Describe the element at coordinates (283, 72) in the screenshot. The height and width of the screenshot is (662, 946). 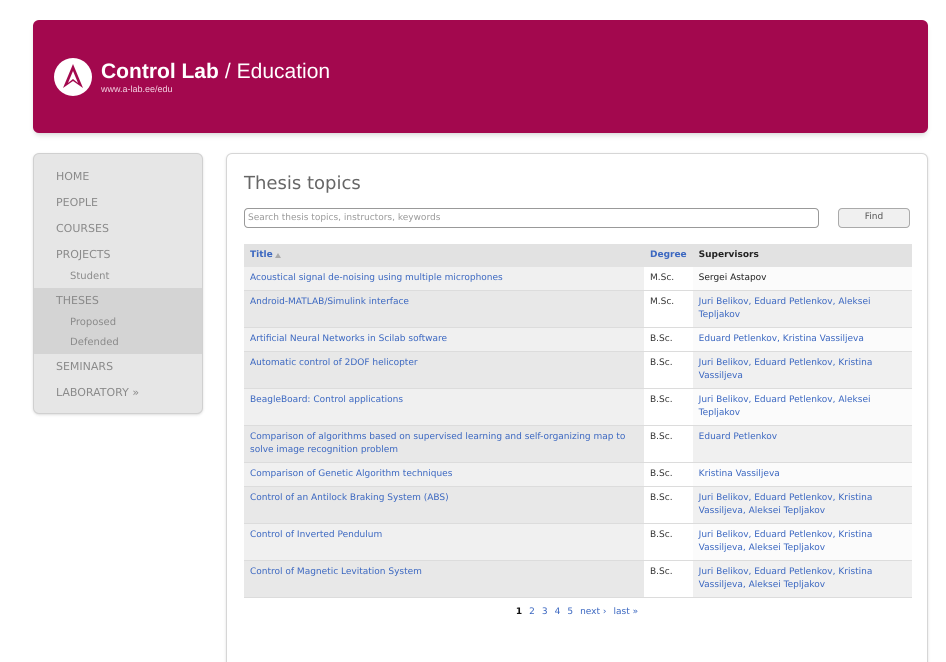
I see `site-section: Education` at that location.